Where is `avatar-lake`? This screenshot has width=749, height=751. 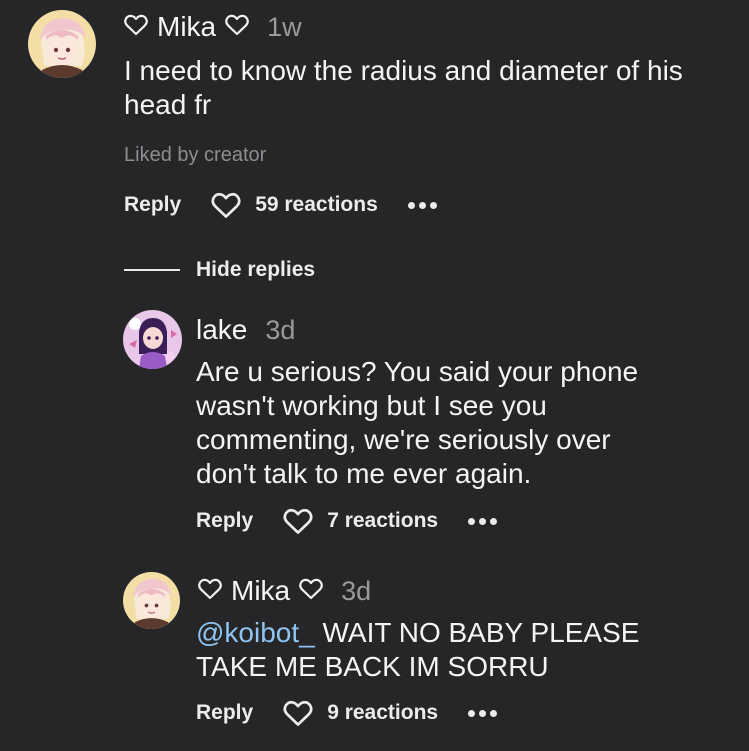
avatar-lake is located at coordinates (152, 339).